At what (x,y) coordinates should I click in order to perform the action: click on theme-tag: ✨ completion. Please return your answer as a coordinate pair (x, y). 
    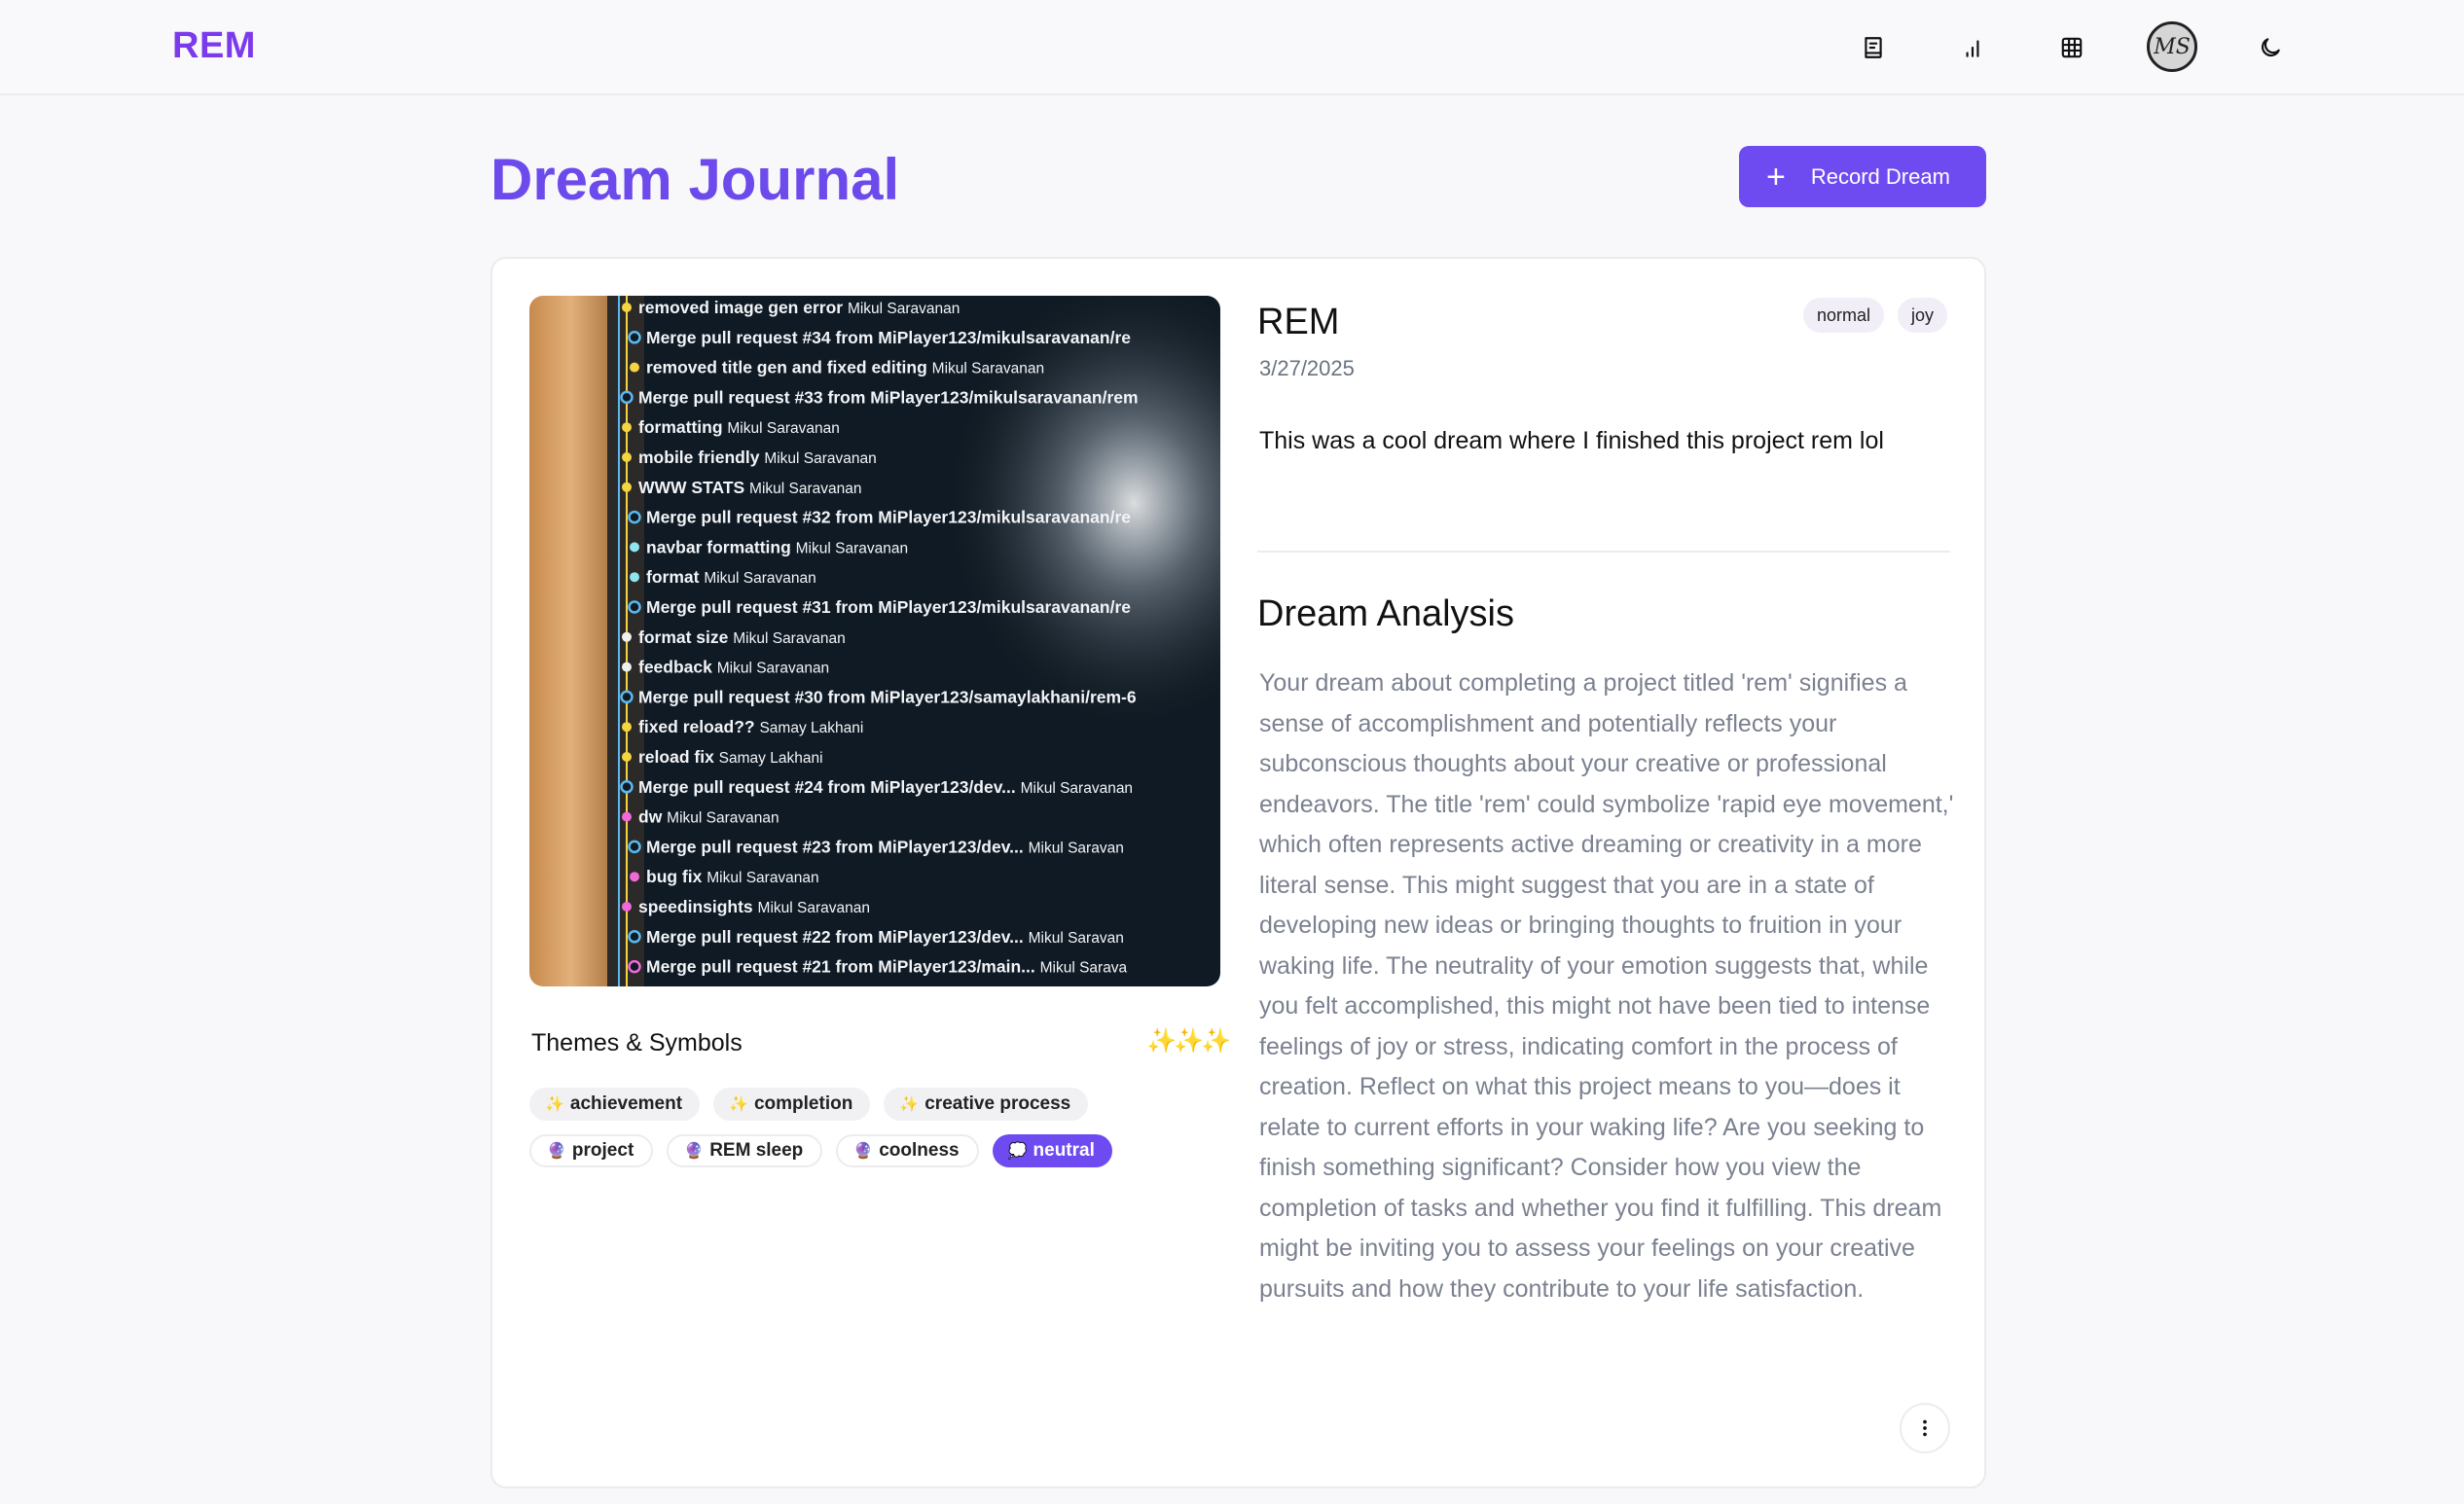
    Looking at the image, I should click on (792, 1104).